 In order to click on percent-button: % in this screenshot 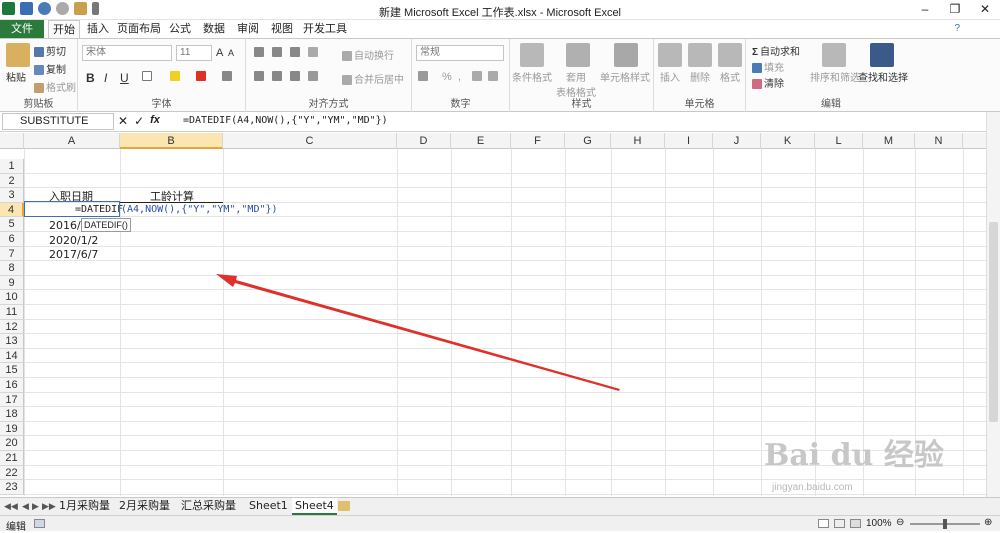, I will do `click(447, 77)`.